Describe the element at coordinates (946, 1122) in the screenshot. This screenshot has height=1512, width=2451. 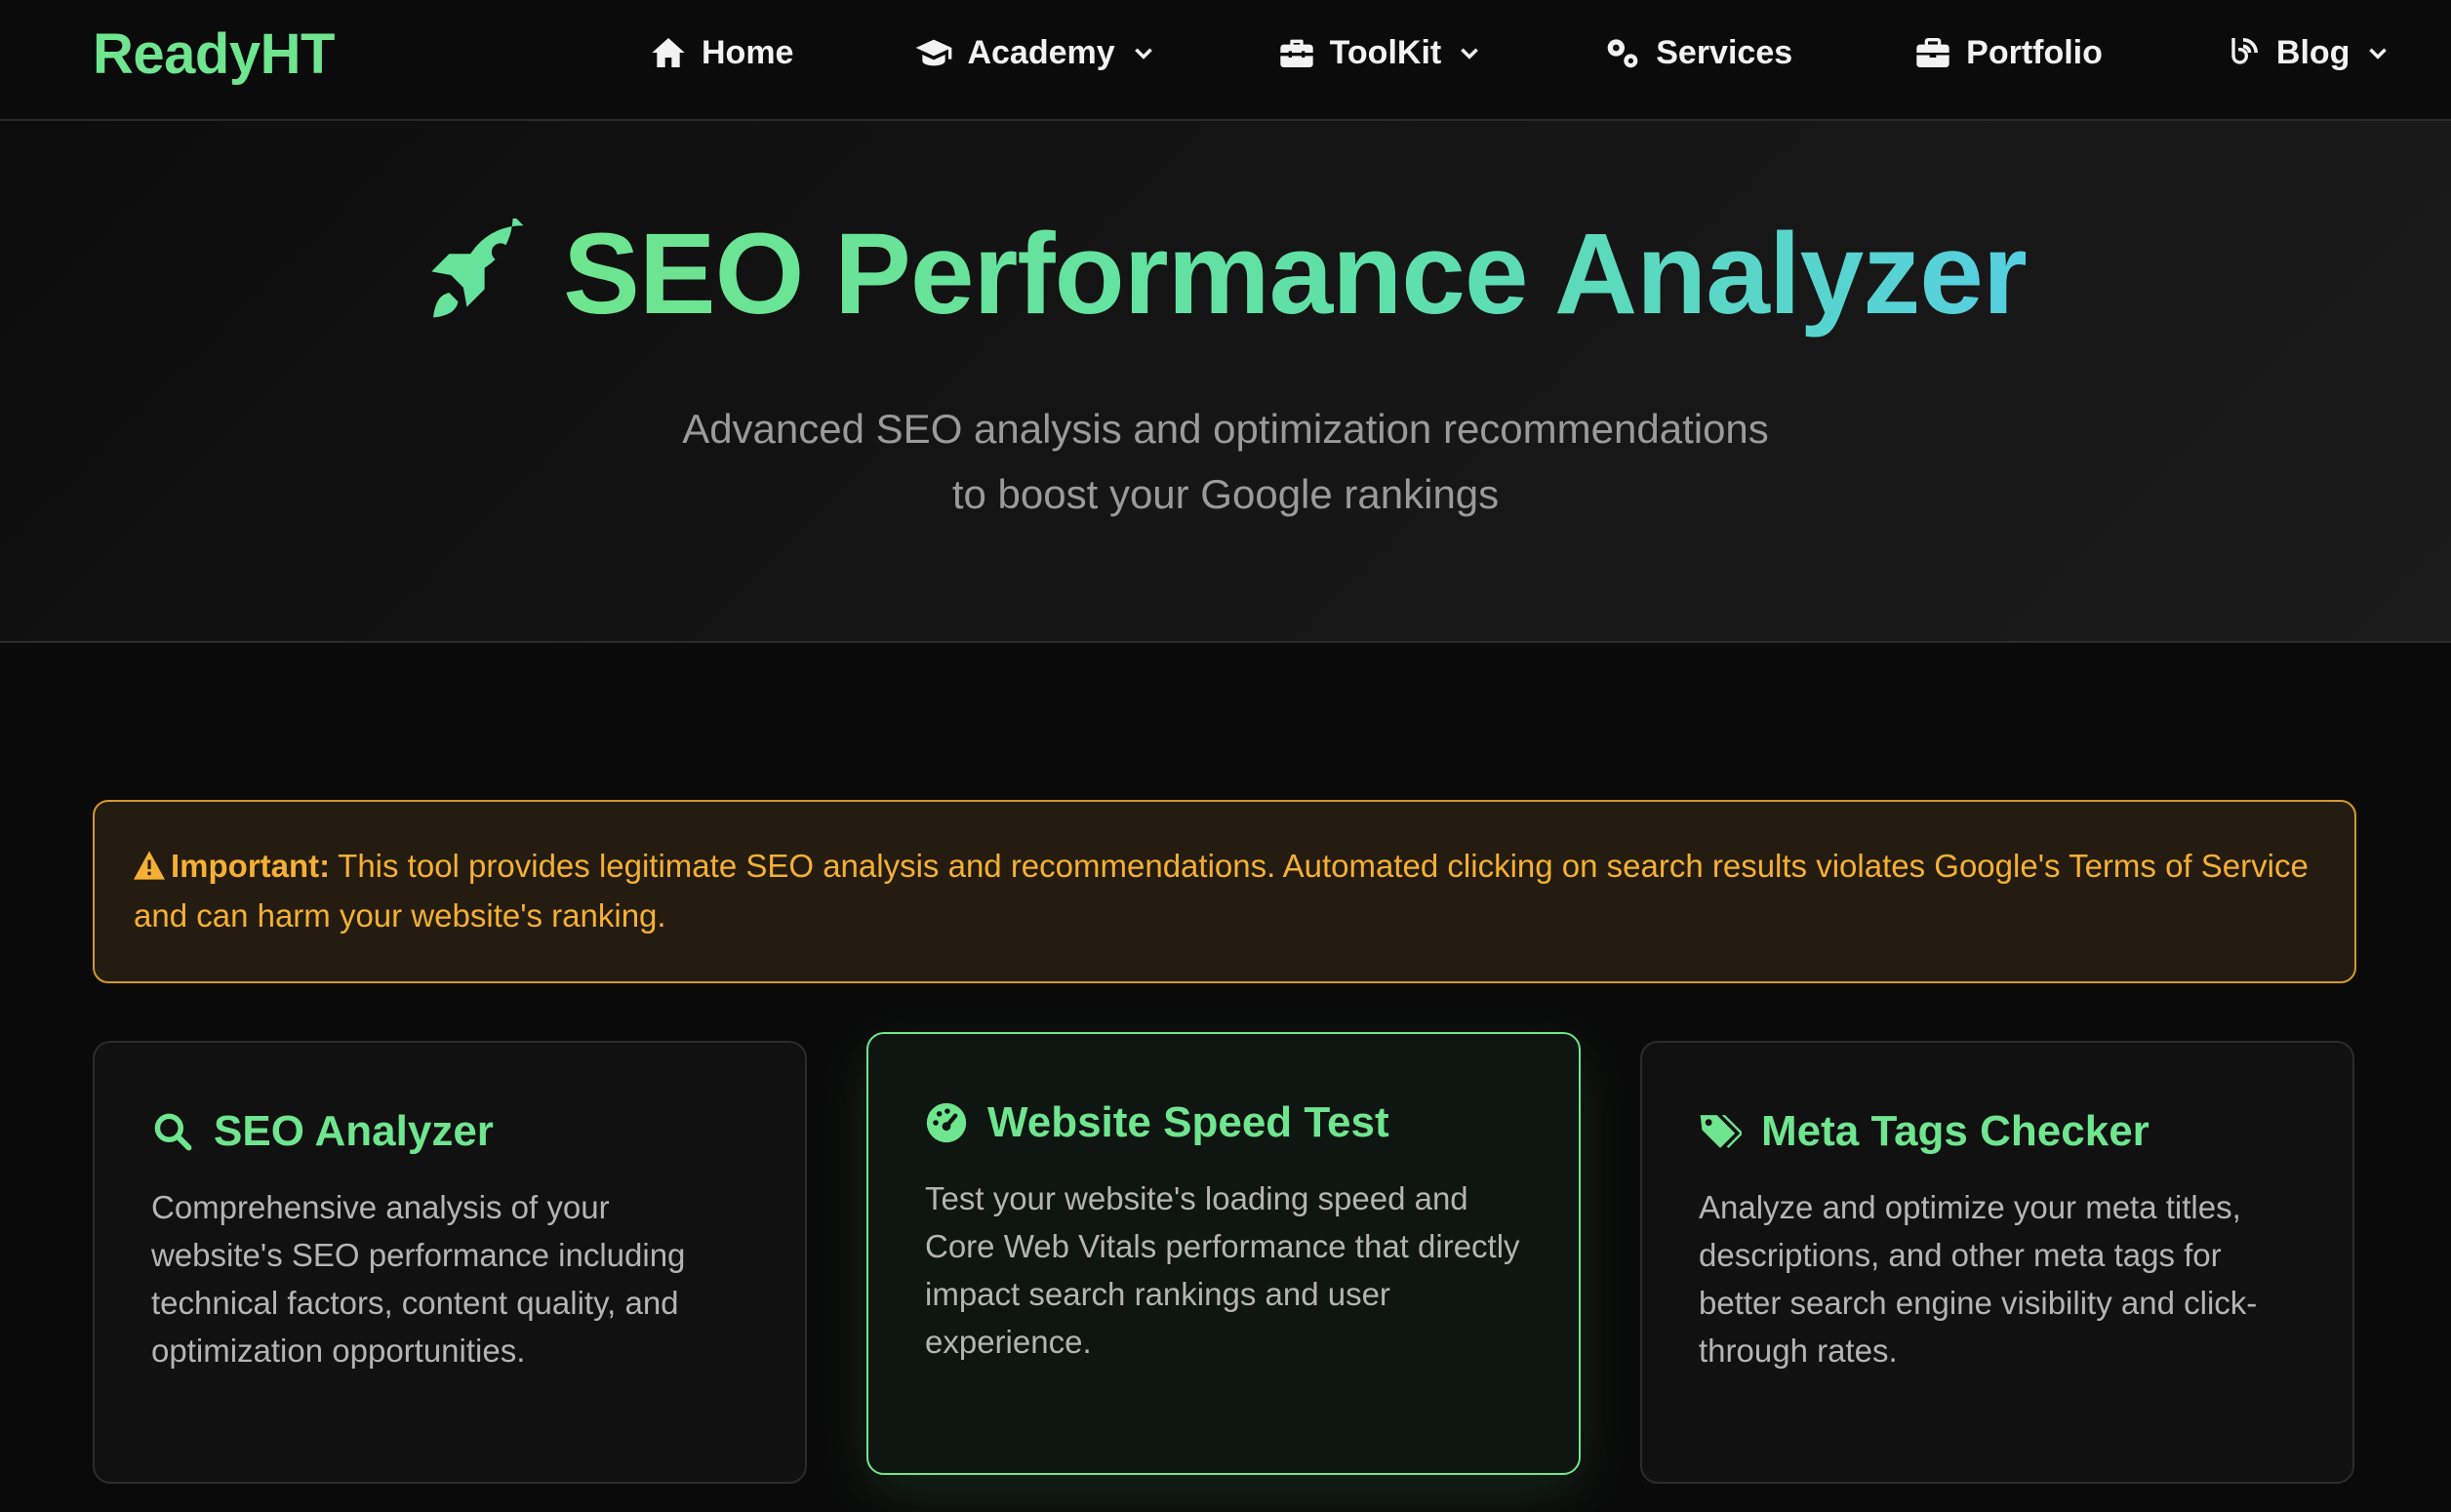
I see `speedometer-icon` at that location.